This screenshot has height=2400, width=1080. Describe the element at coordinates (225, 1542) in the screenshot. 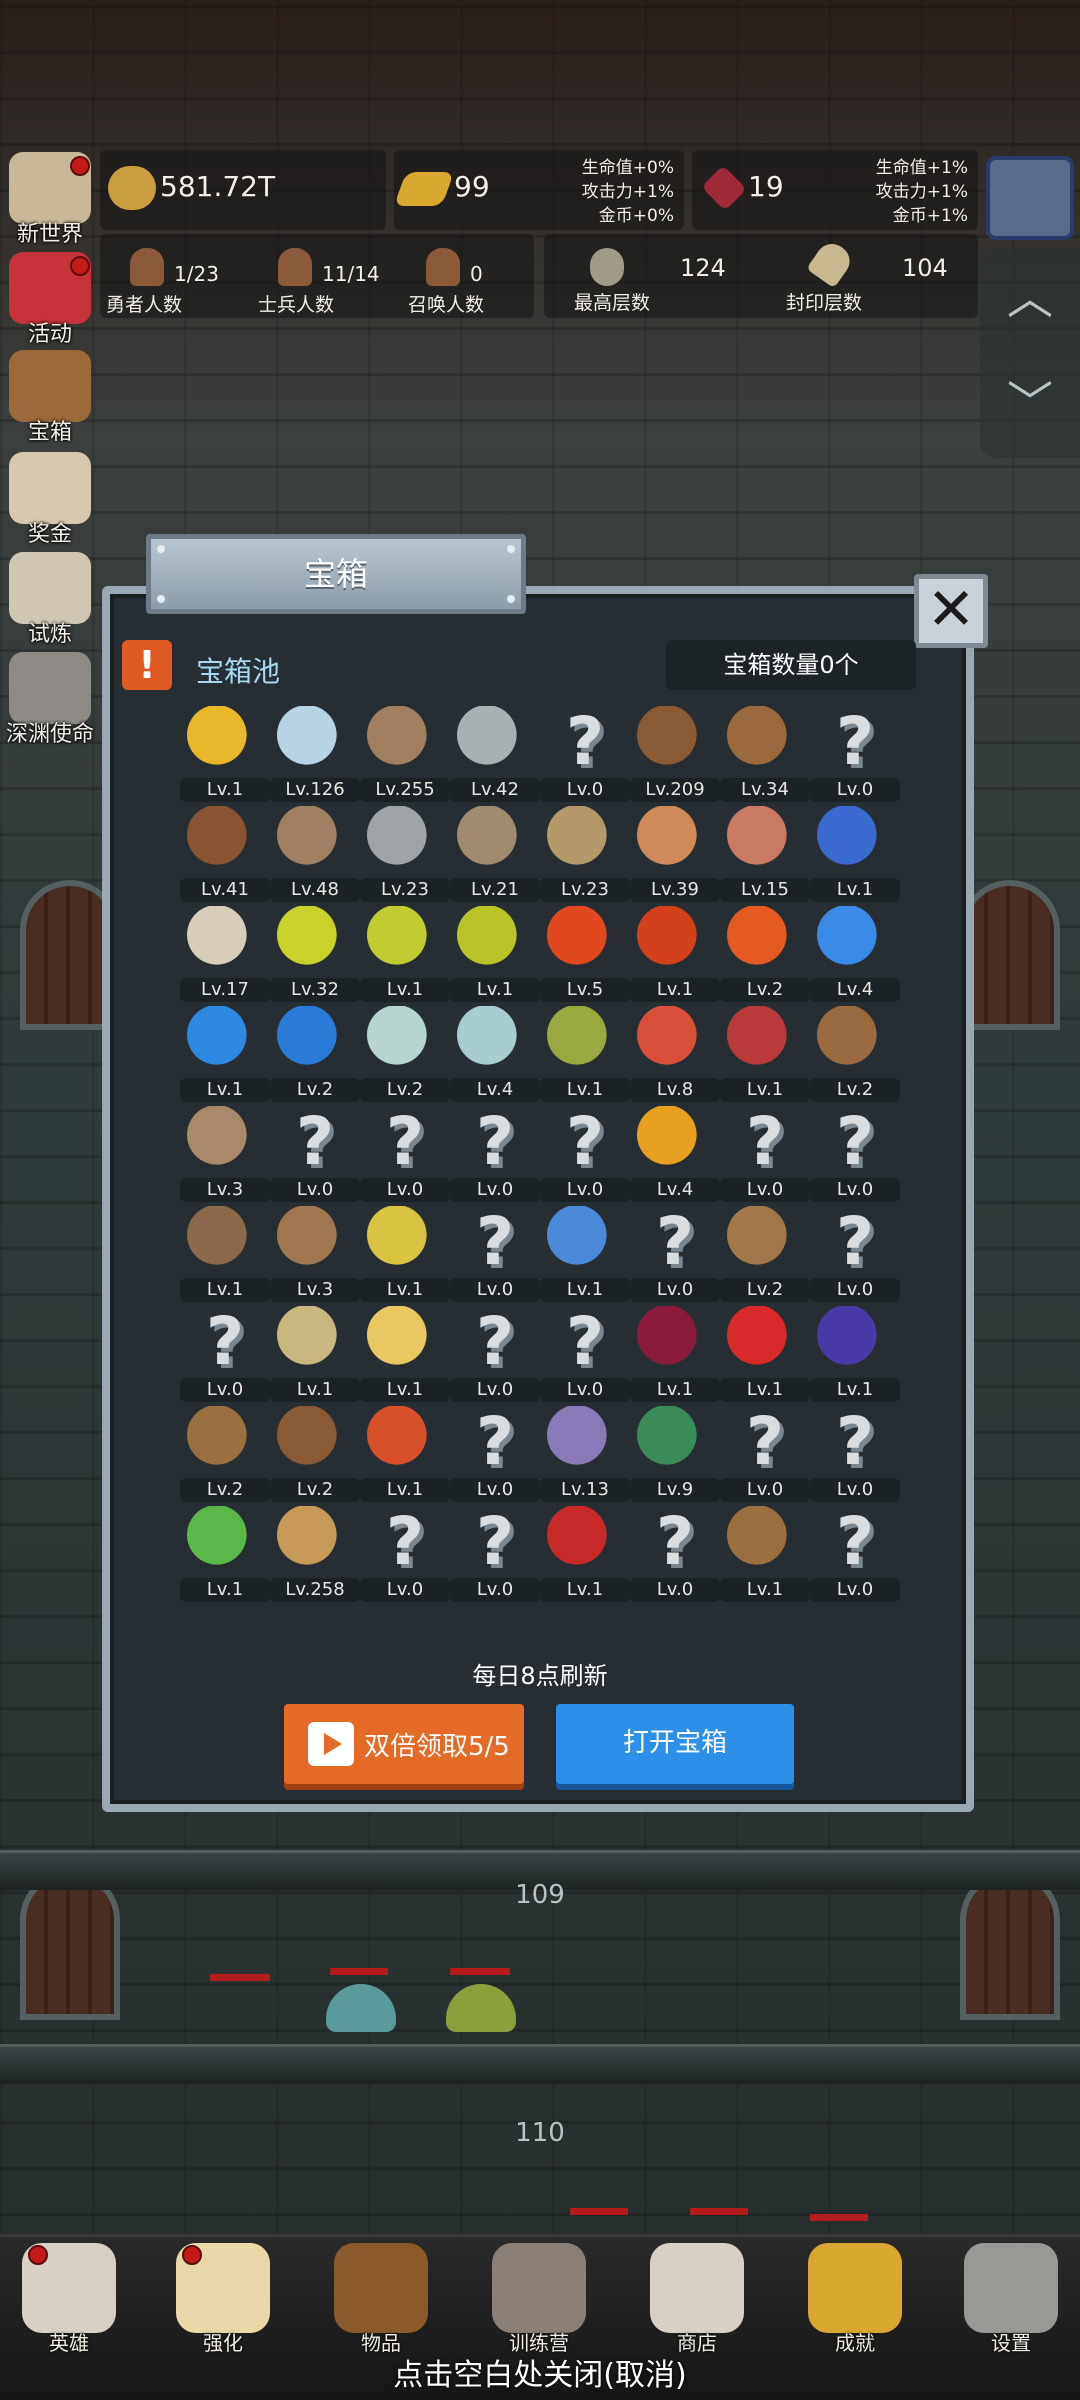

I see `green-wand-icon` at that location.